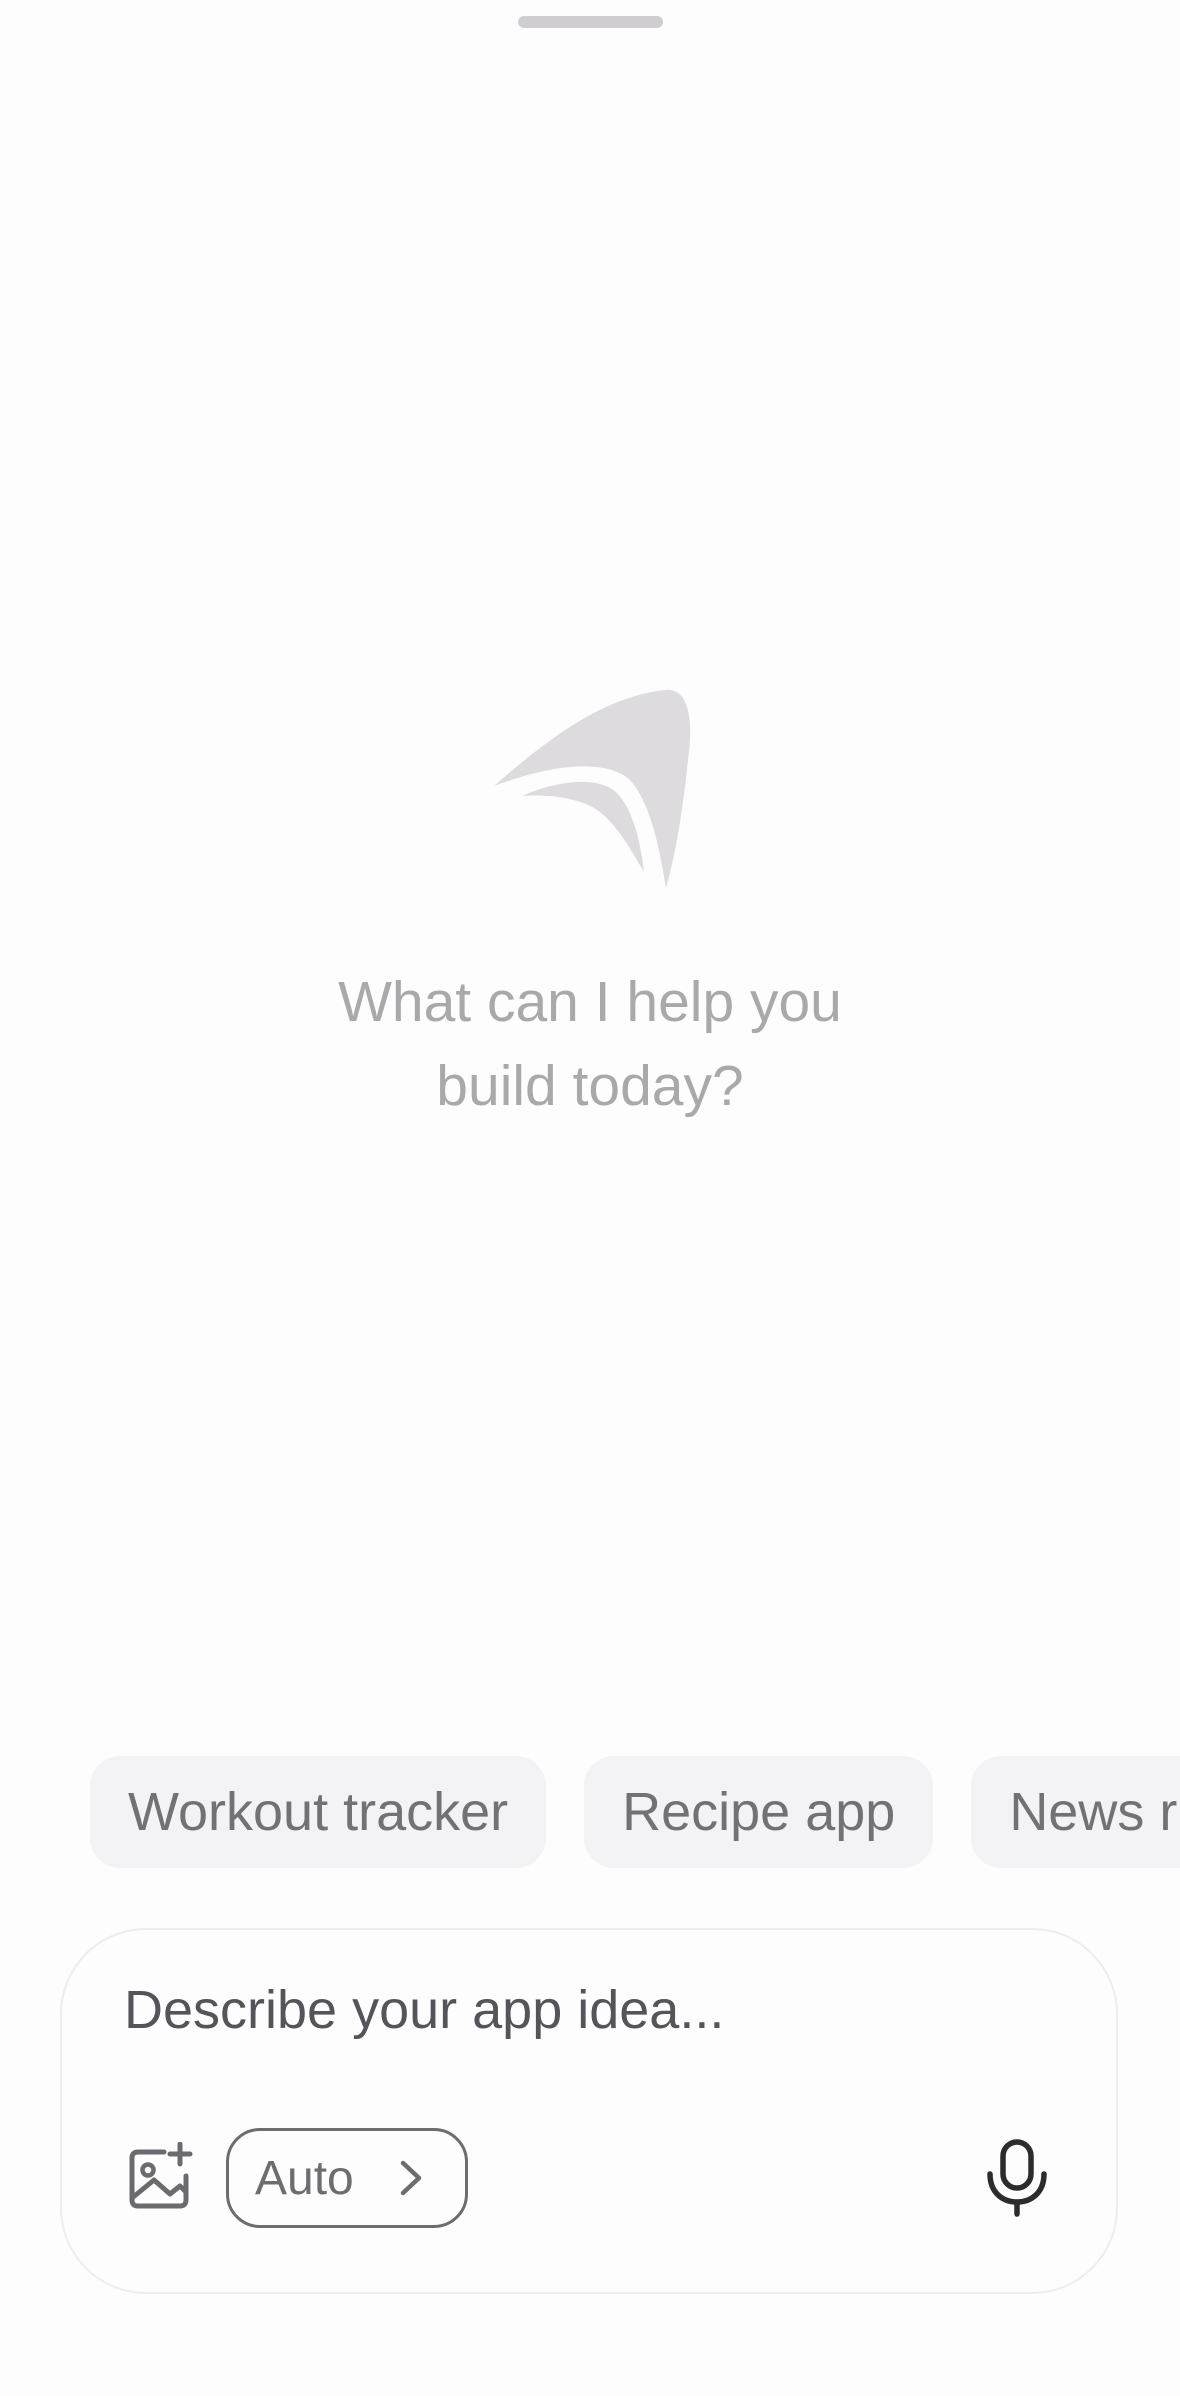  I want to click on image-add-icon, so click(160, 2178).